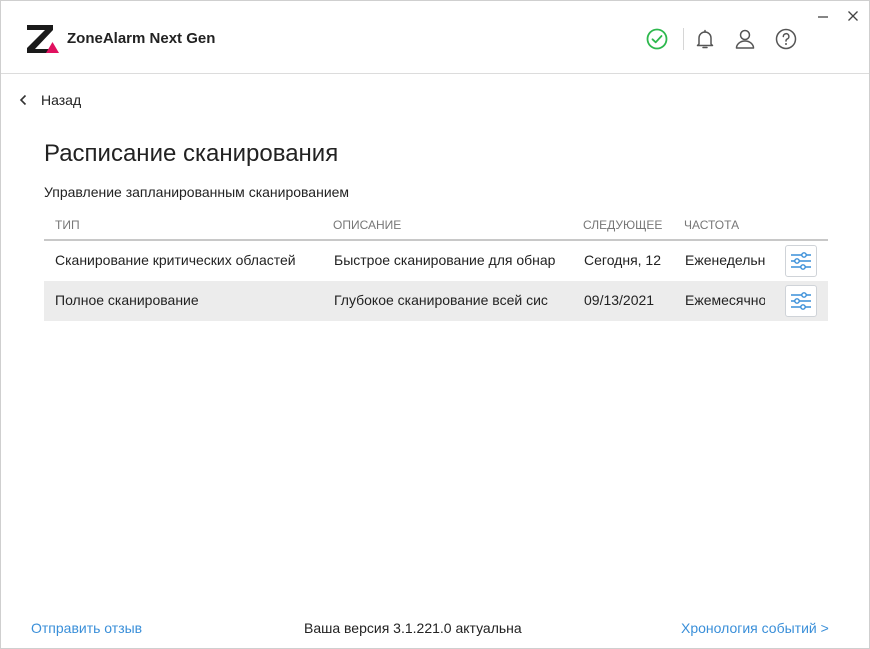  Describe the element at coordinates (127, 300) in the screenshot. I see `cell-type: Полное сканирование` at that location.